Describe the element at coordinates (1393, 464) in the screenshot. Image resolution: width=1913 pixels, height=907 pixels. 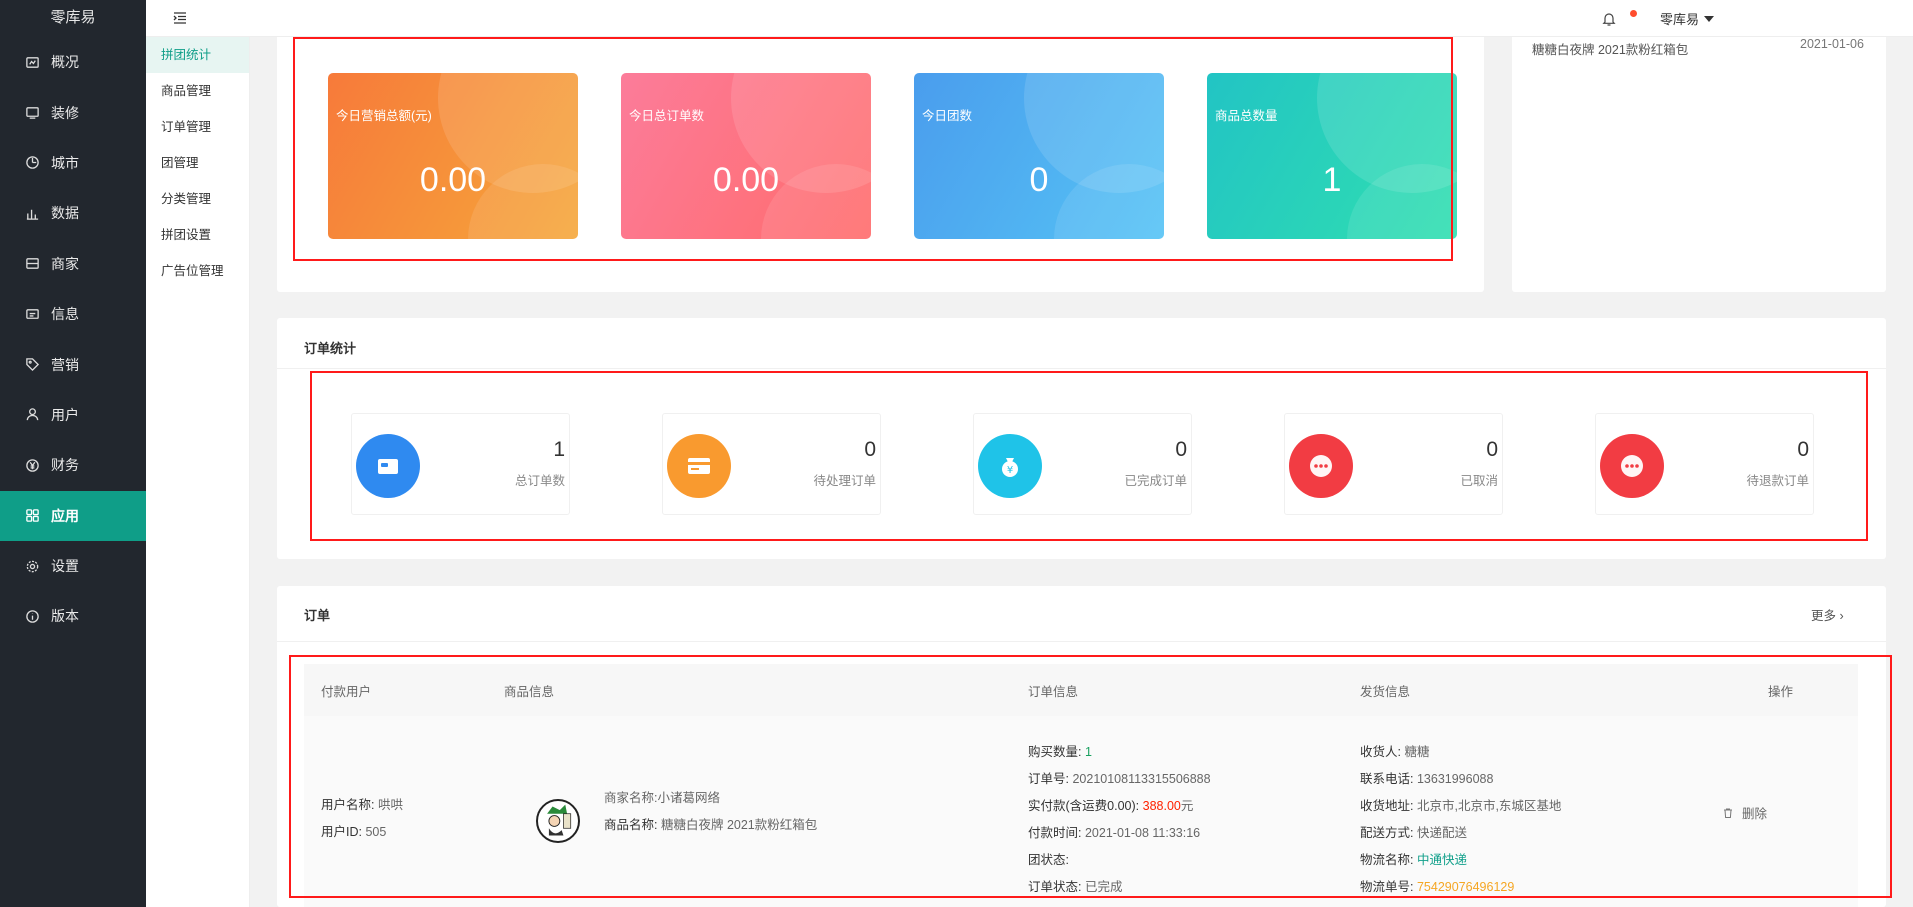
I see `order-stat-card: 0 已取消` at that location.